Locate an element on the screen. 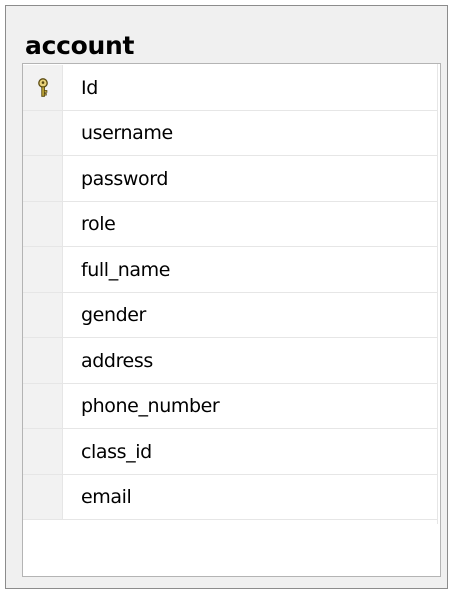  column-row-phone-number: phone_number is located at coordinates (230, 406).